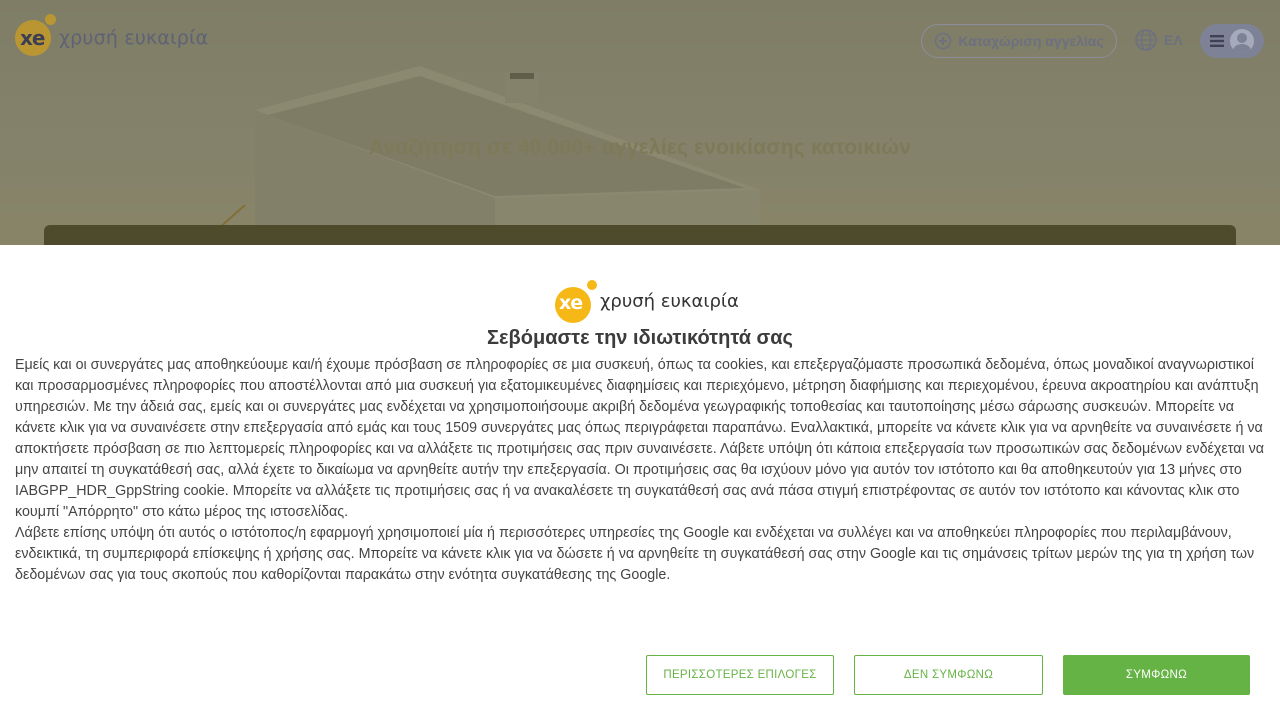  I want to click on hamburger-icon, so click(1217, 41).